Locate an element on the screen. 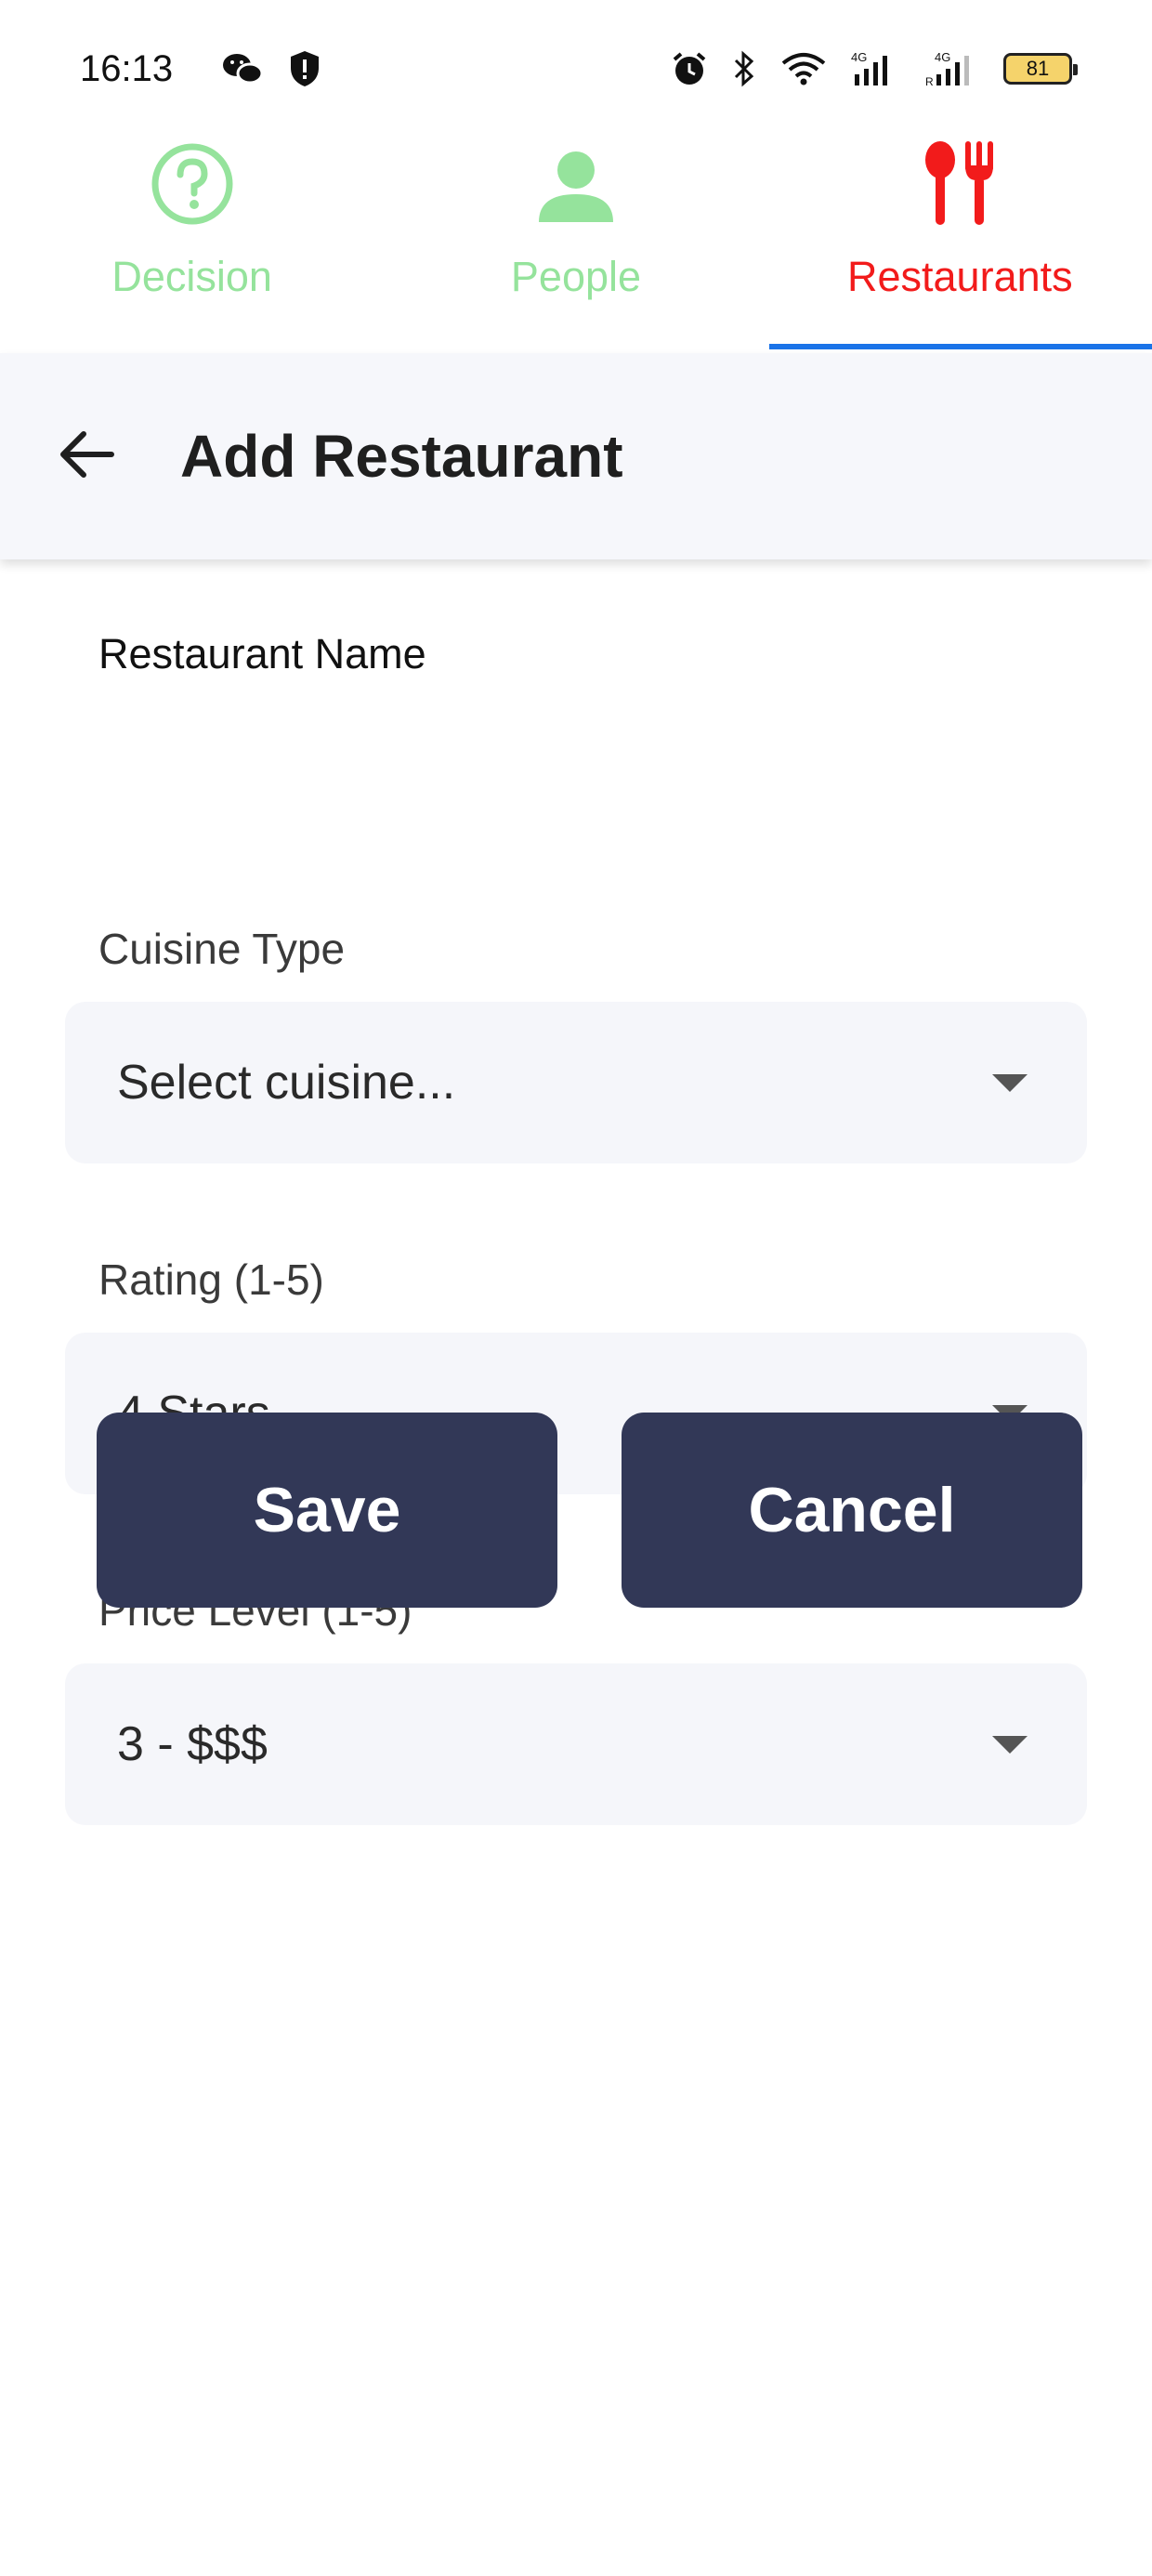 The width and height of the screenshot is (1152, 2576). svg-text: R is located at coordinates (929, 81).